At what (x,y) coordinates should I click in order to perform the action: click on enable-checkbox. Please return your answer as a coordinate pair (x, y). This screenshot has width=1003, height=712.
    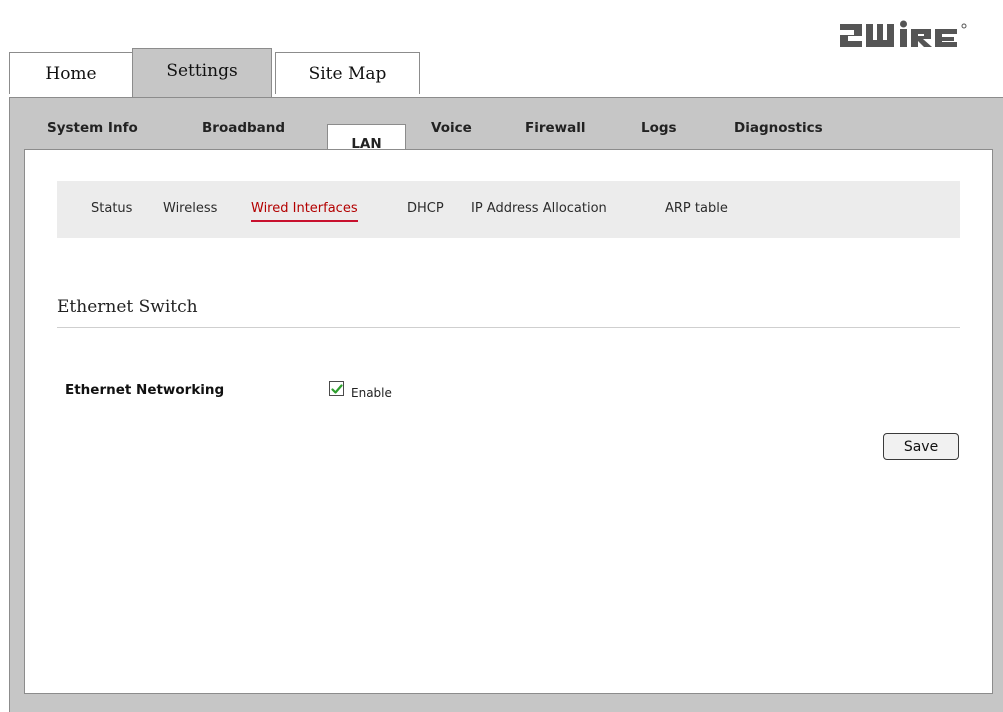
    Looking at the image, I should click on (336, 388).